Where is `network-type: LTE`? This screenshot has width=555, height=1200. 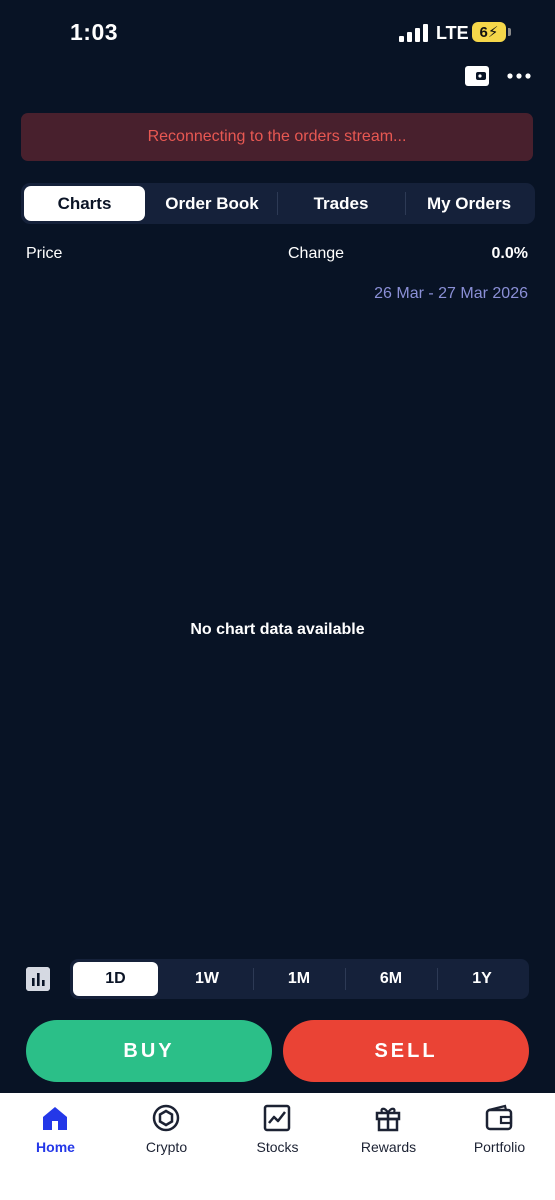 network-type: LTE is located at coordinates (452, 33).